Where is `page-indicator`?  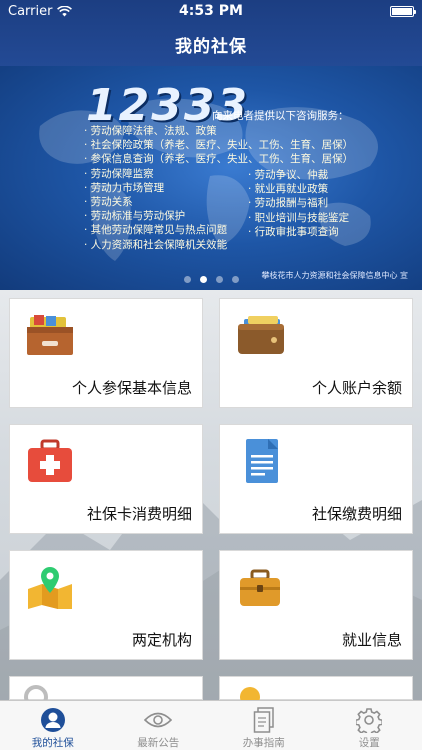 page-indicator is located at coordinates (211, 279).